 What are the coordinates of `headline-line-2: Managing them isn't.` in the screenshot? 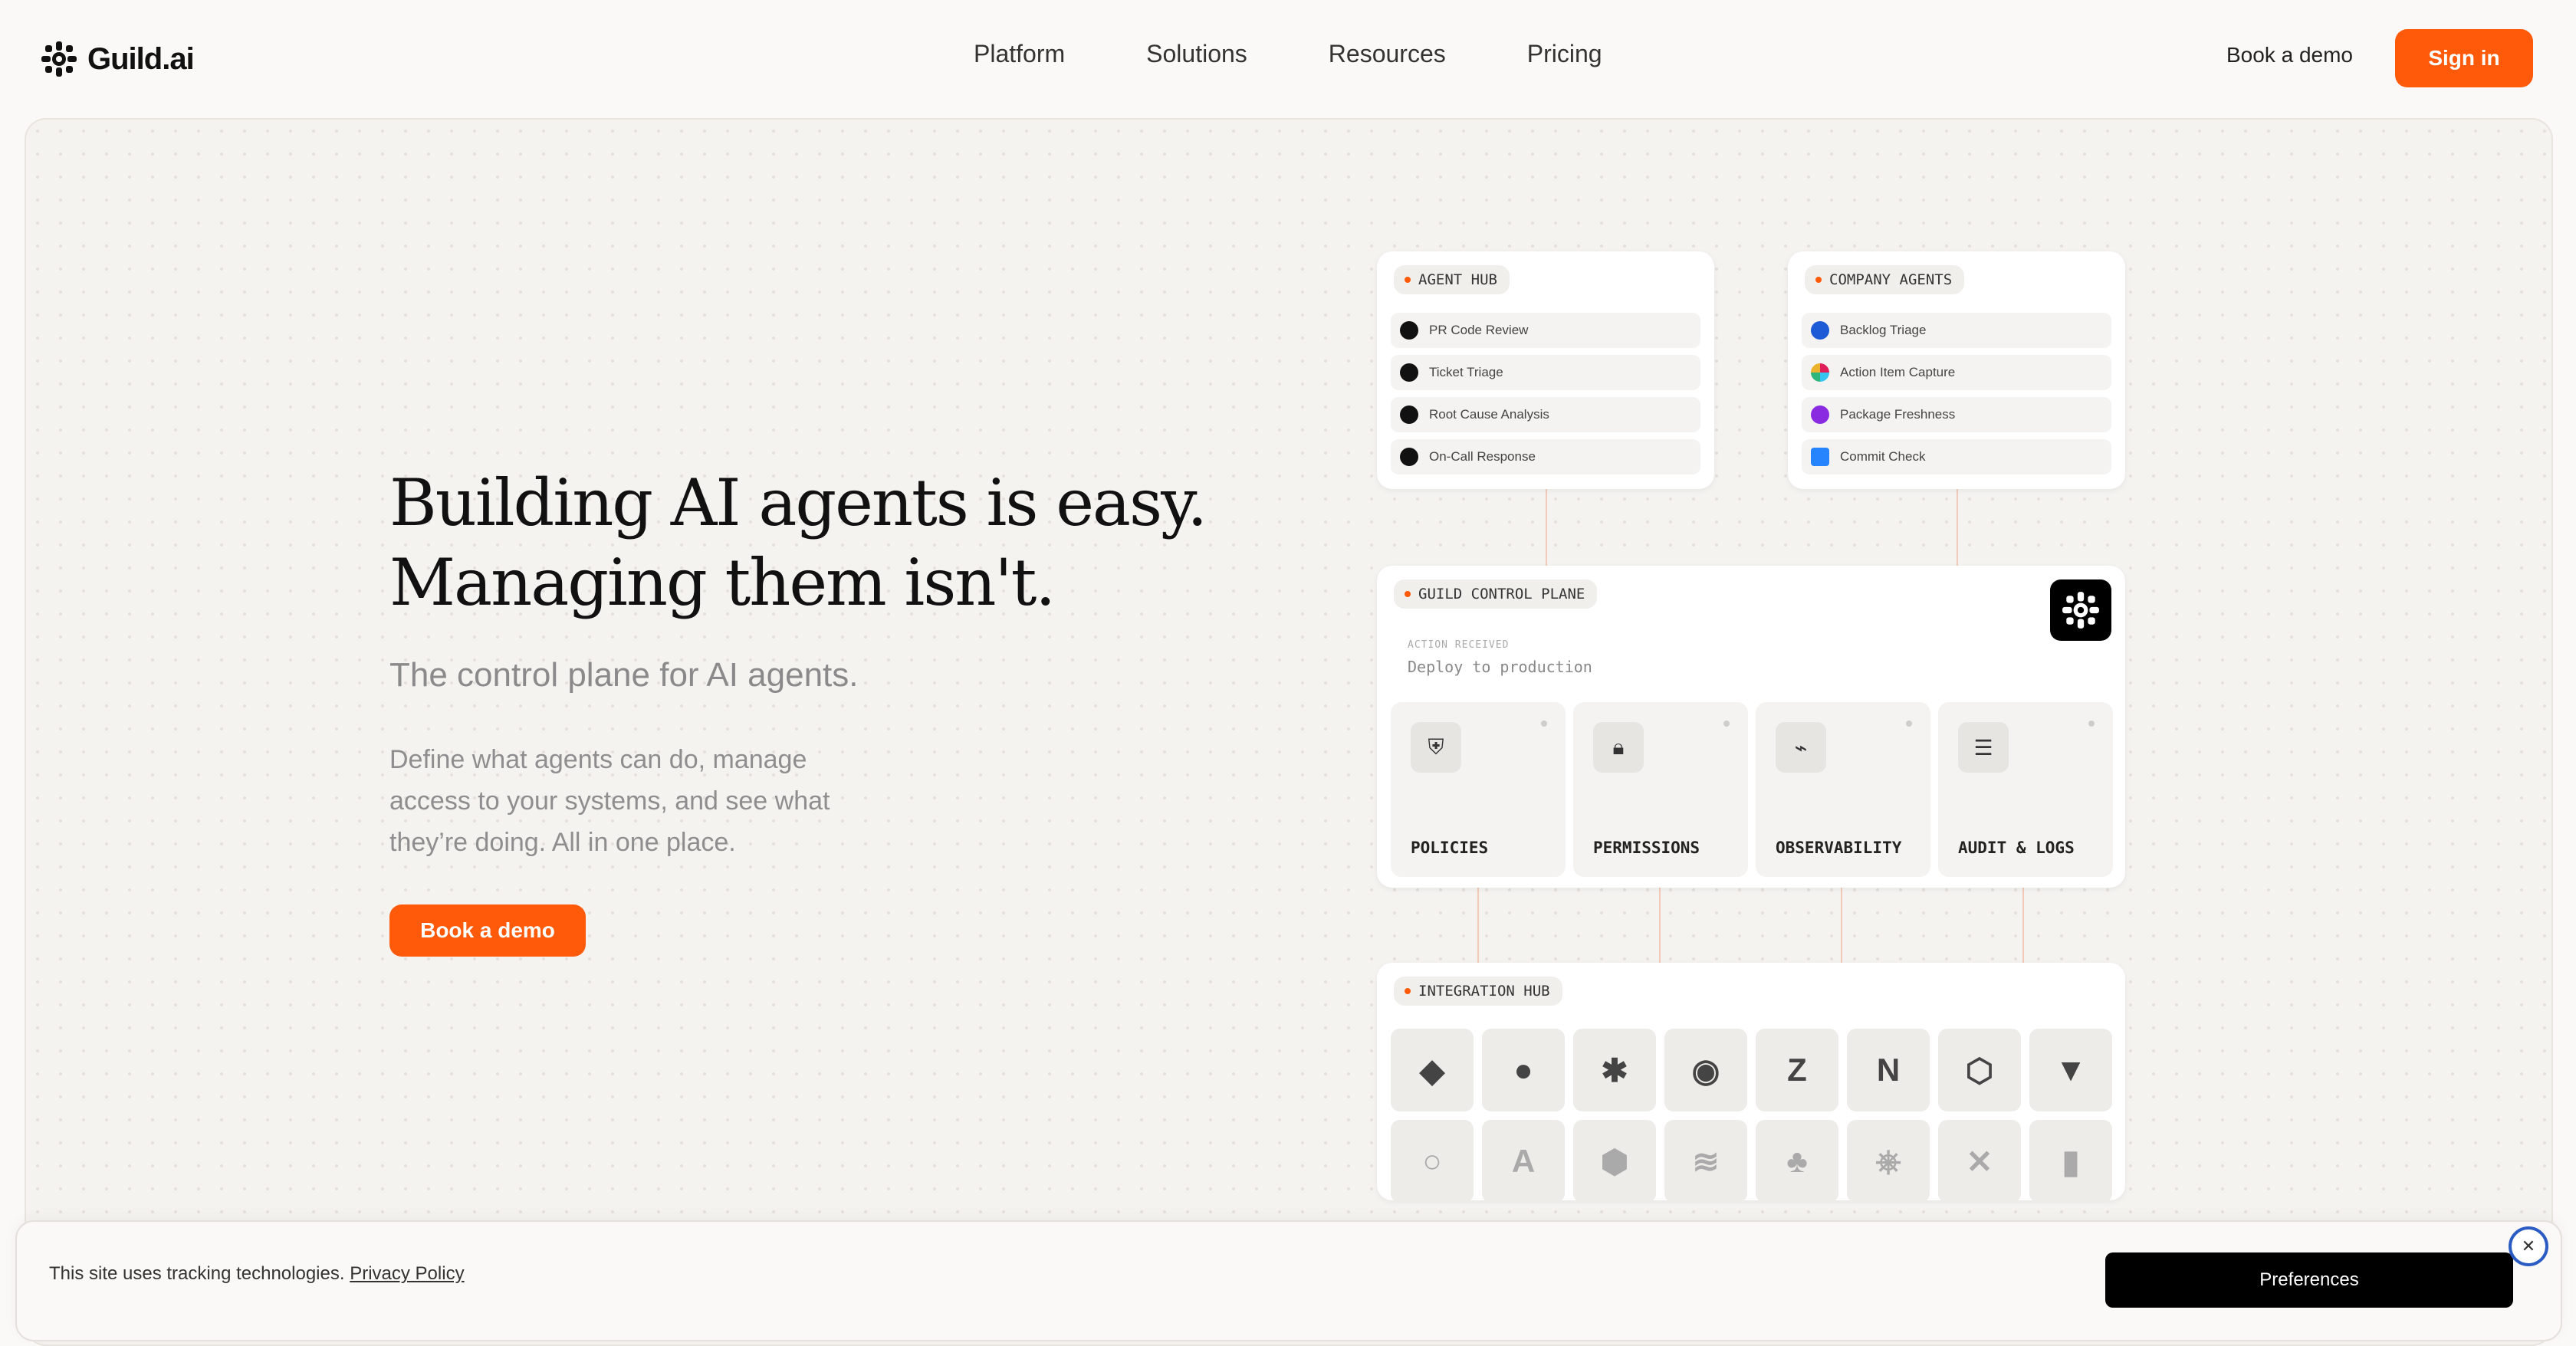 It's located at (723, 582).